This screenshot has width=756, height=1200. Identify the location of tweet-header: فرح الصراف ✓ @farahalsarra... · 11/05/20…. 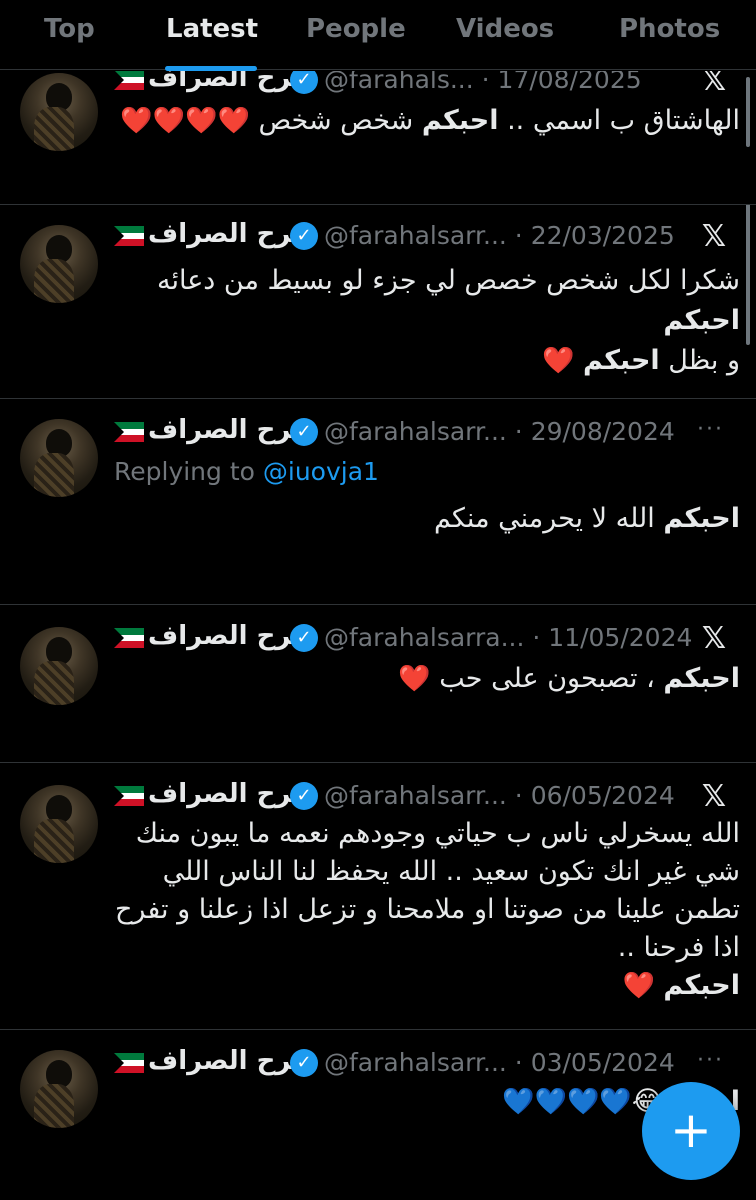
(426, 641).